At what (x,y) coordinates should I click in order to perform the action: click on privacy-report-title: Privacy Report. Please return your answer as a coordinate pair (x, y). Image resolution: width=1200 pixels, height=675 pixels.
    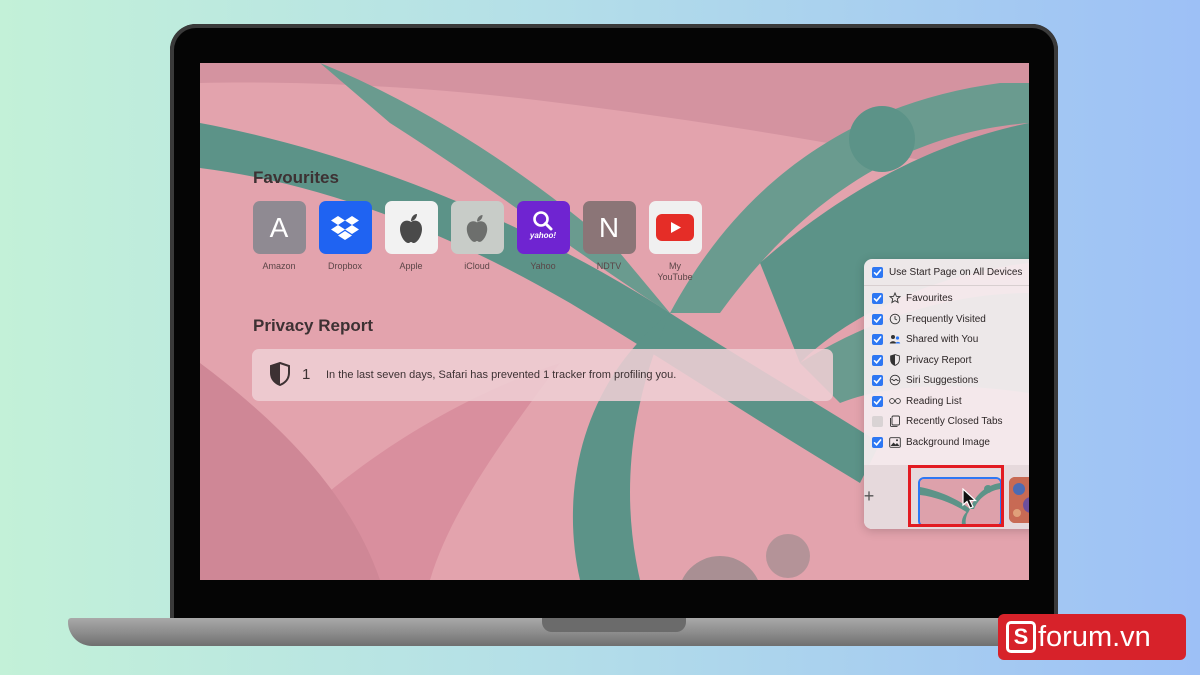
    Looking at the image, I should click on (313, 325).